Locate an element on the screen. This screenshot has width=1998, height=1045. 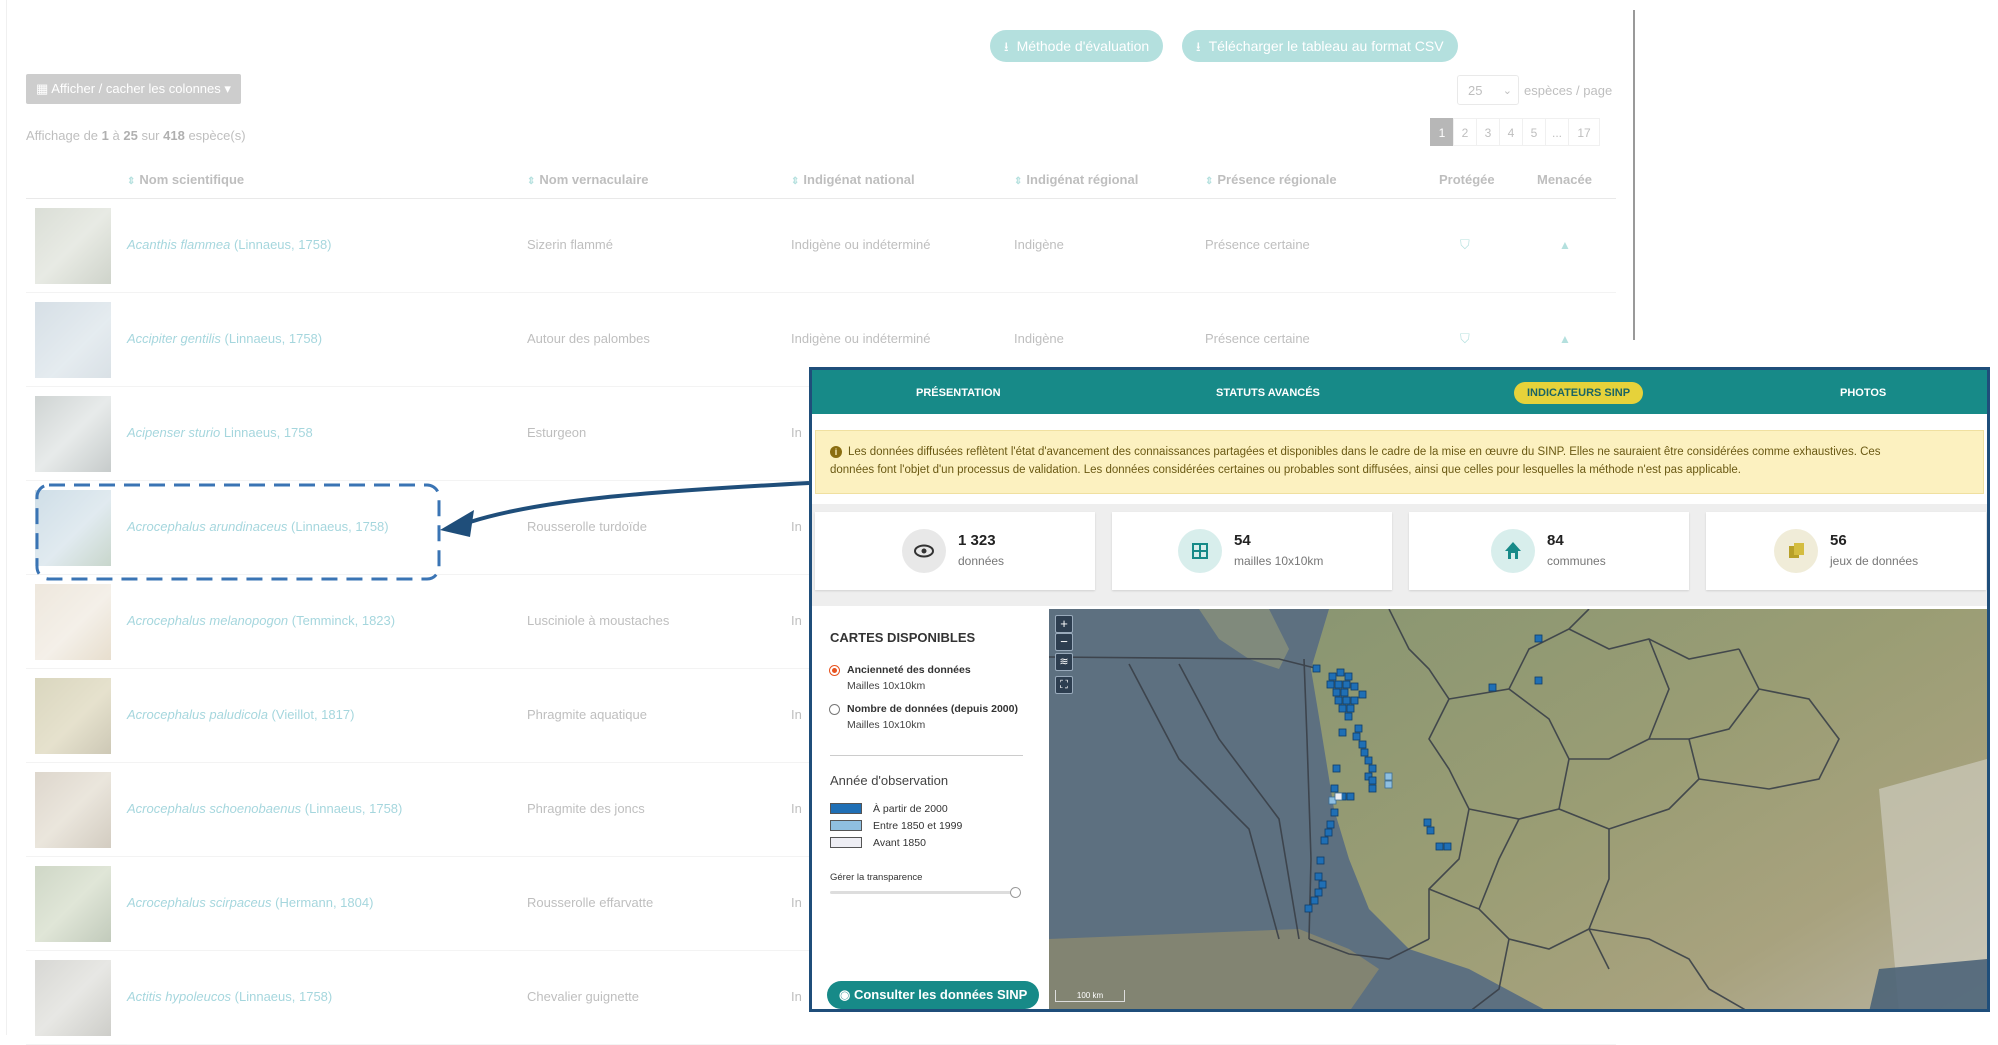
stat-card-datasets: 56 jeux de données is located at coordinates (1846, 551).